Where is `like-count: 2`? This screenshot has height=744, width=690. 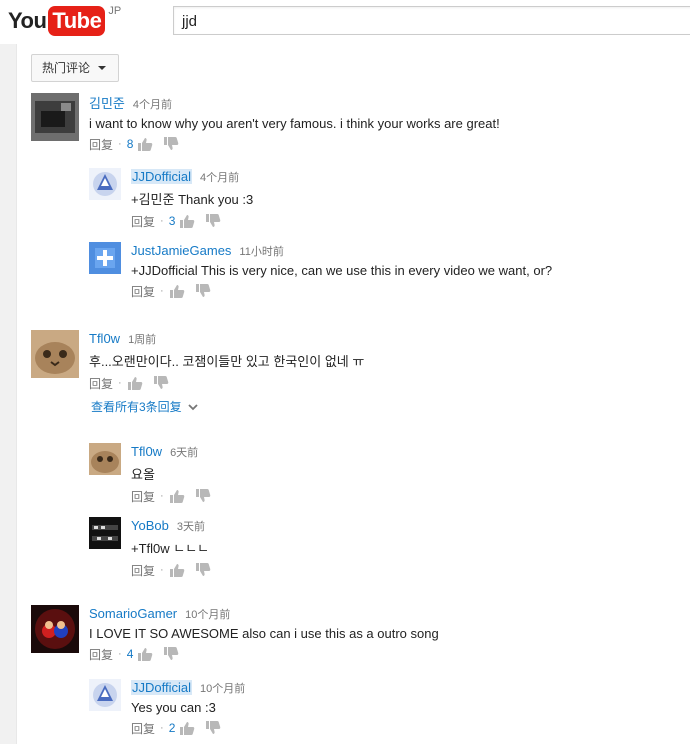
like-count: 2 is located at coordinates (172, 728).